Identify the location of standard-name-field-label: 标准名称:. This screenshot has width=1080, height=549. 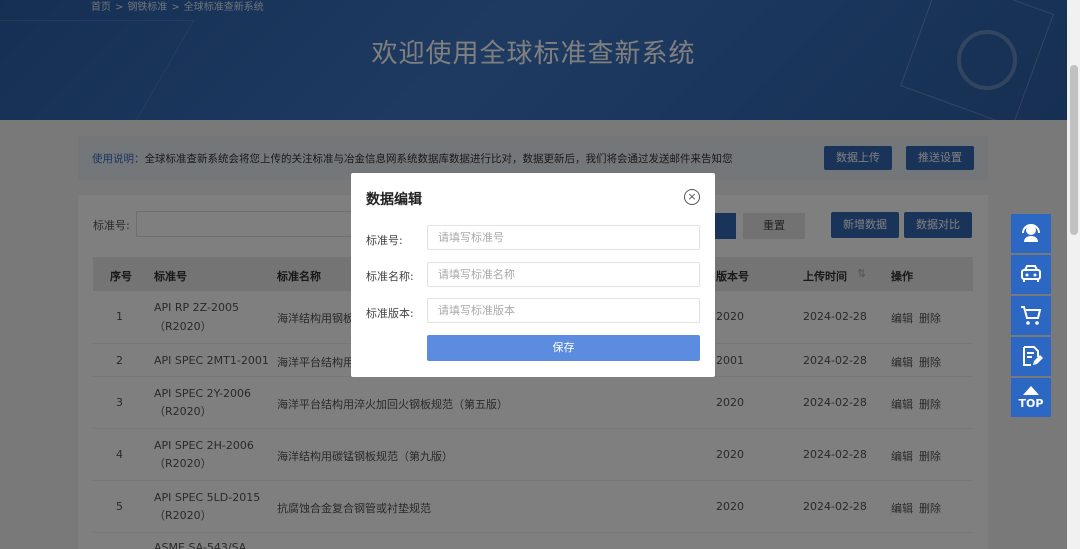
(390, 276).